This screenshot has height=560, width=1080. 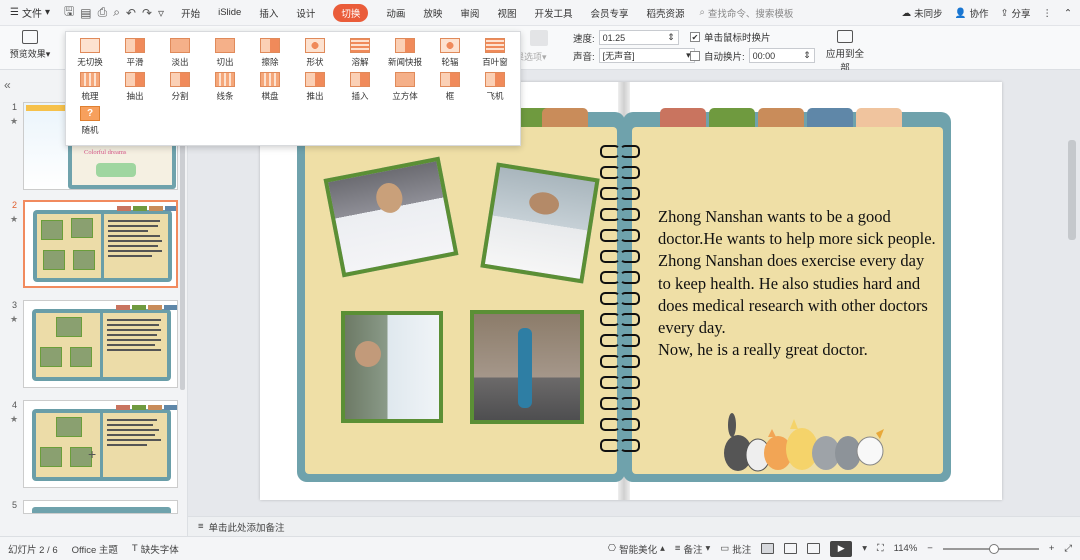 I want to click on speed-input: 01.25 ⇕, so click(x=638, y=37).